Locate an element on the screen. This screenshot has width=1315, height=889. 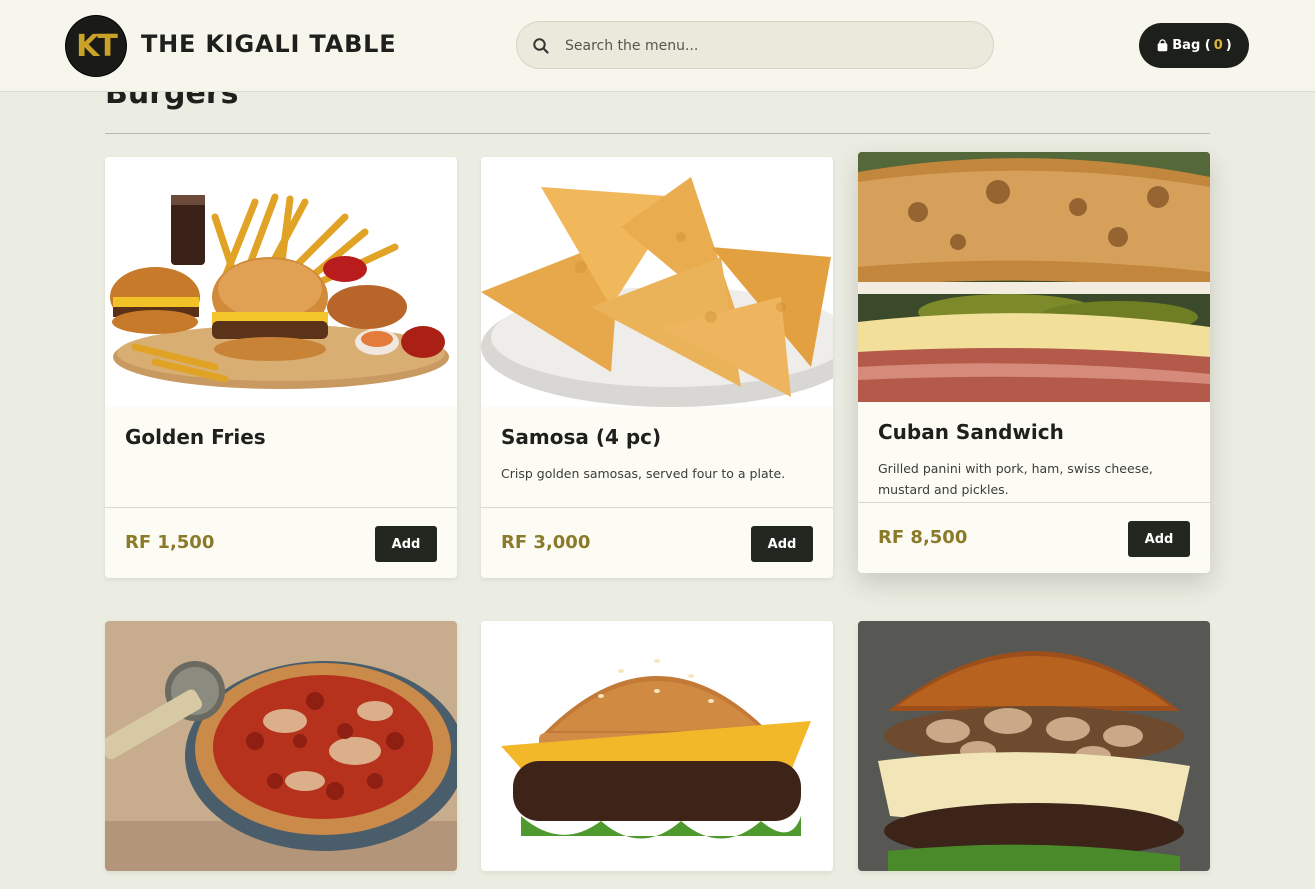
menu-item-name: Cuban Sandwich is located at coordinates (1034, 432).